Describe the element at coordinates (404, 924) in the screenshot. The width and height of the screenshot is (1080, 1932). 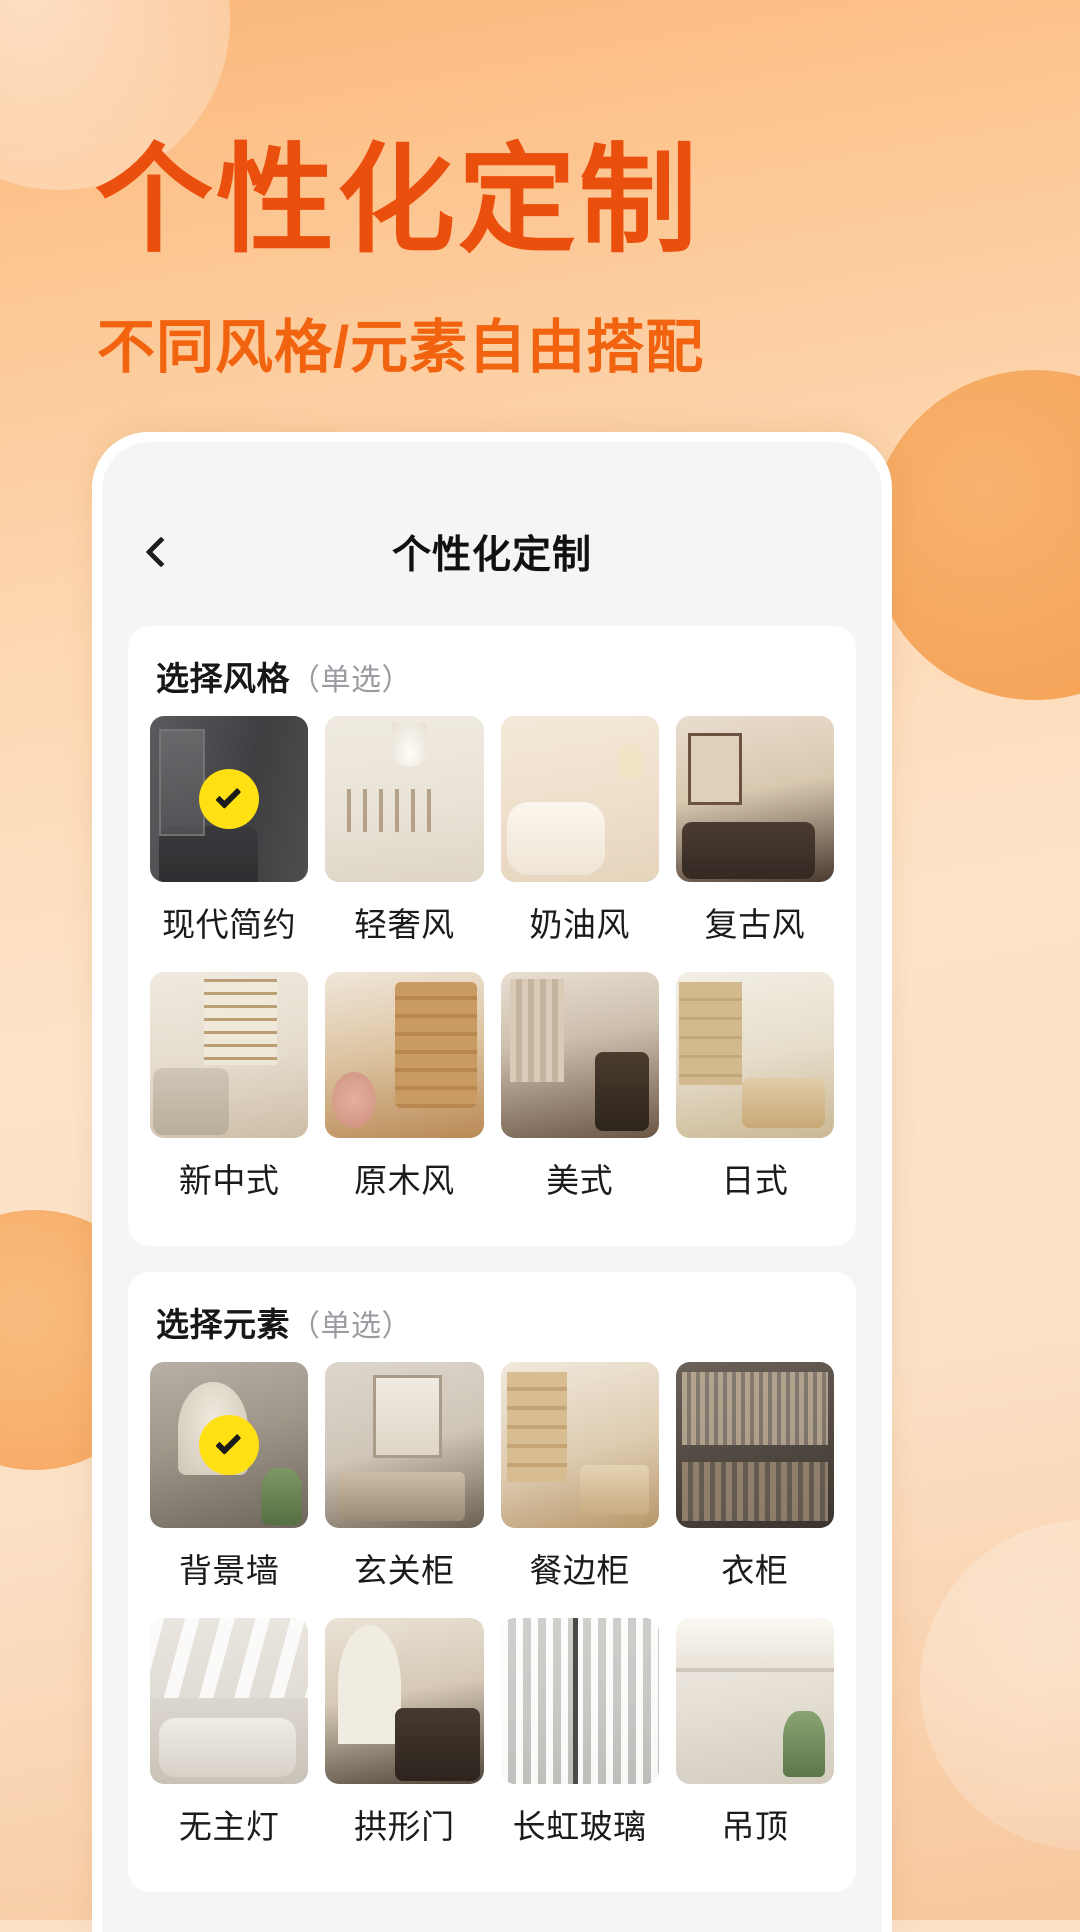
I see `option-label: 轻奢风` at that location.